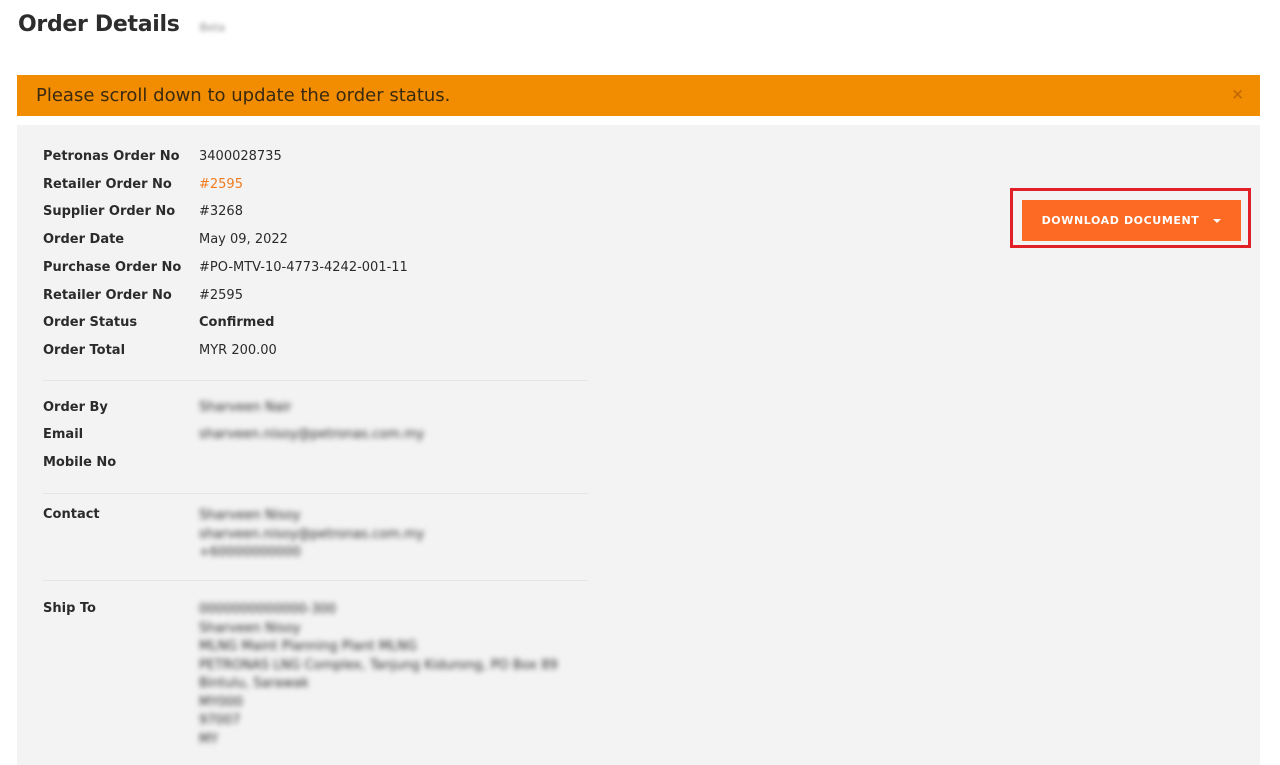 The image size is (1280, 765). What do you see at coordinates (221, 184) in the screenshot?
I see `retailer-order-link: #2595` at bounding box center [221, 184].